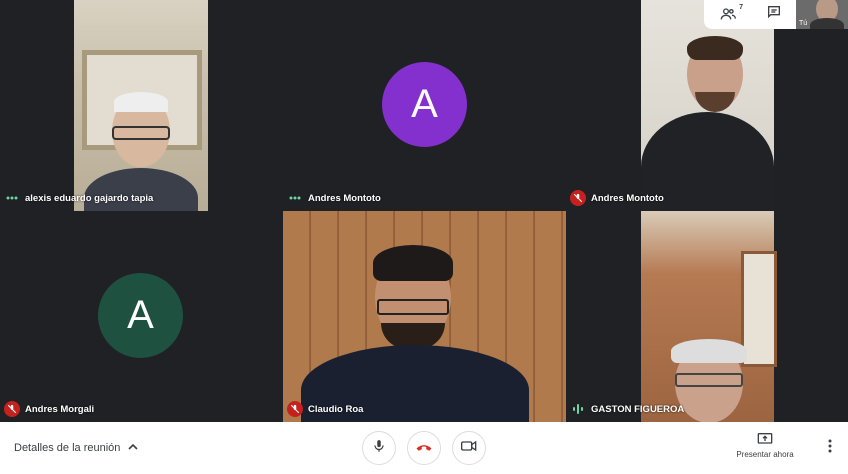  I want to click on participant-tile-6: GASTON FIGUEROA, so click(707, 316).